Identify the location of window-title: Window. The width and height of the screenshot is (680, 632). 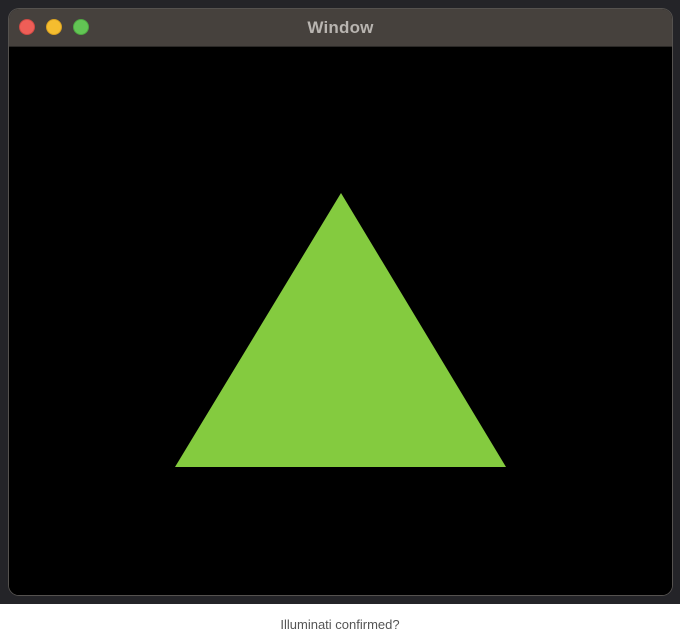
(340, 27).